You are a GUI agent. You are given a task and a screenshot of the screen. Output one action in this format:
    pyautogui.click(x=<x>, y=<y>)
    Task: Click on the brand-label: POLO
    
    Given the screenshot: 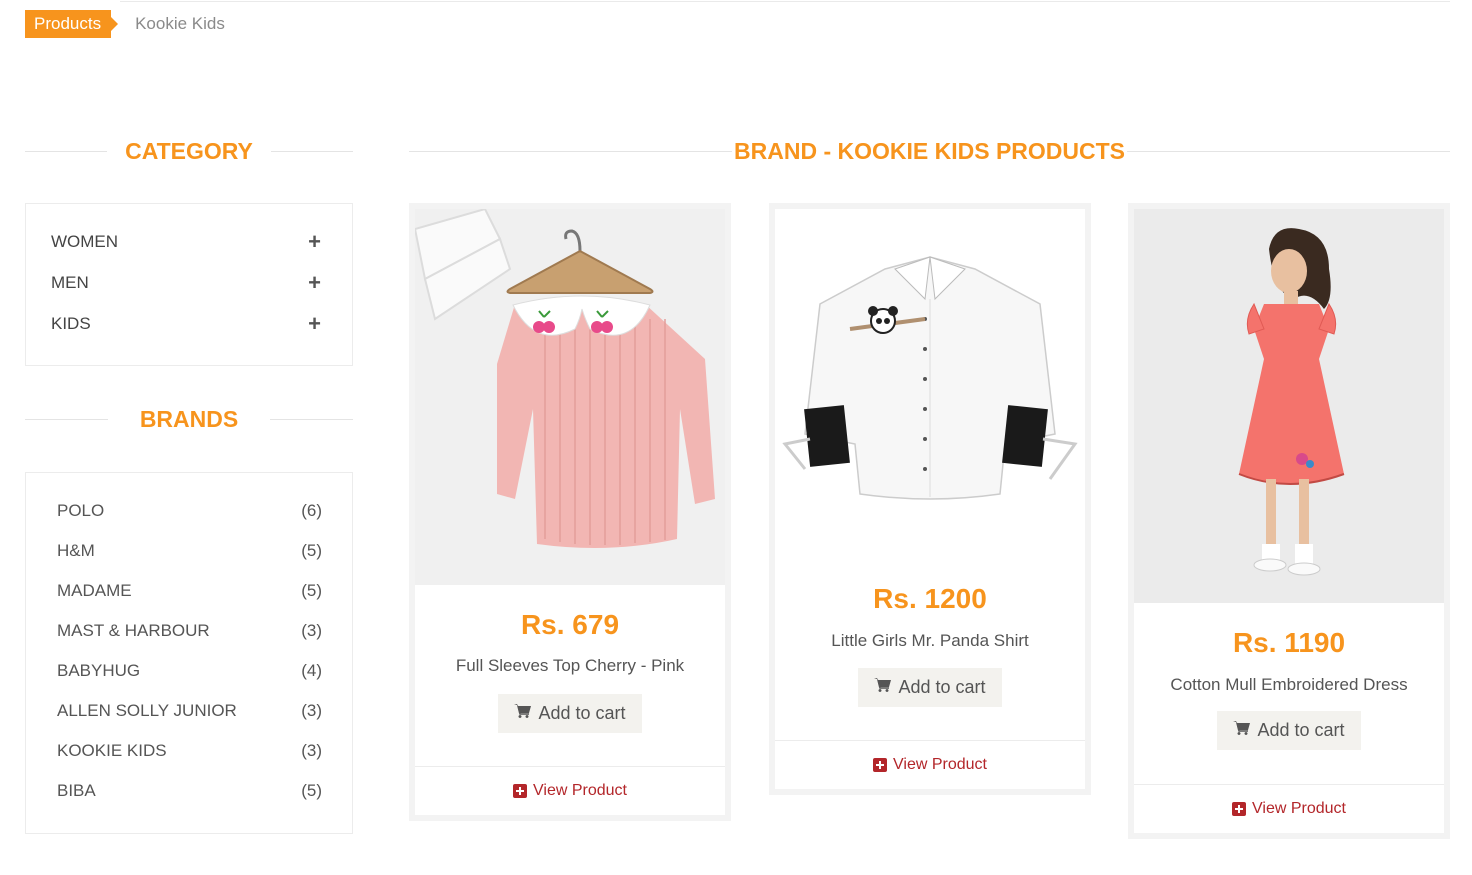 What is the action you would take?
    pyautogui.click(x=81, y=510)
    